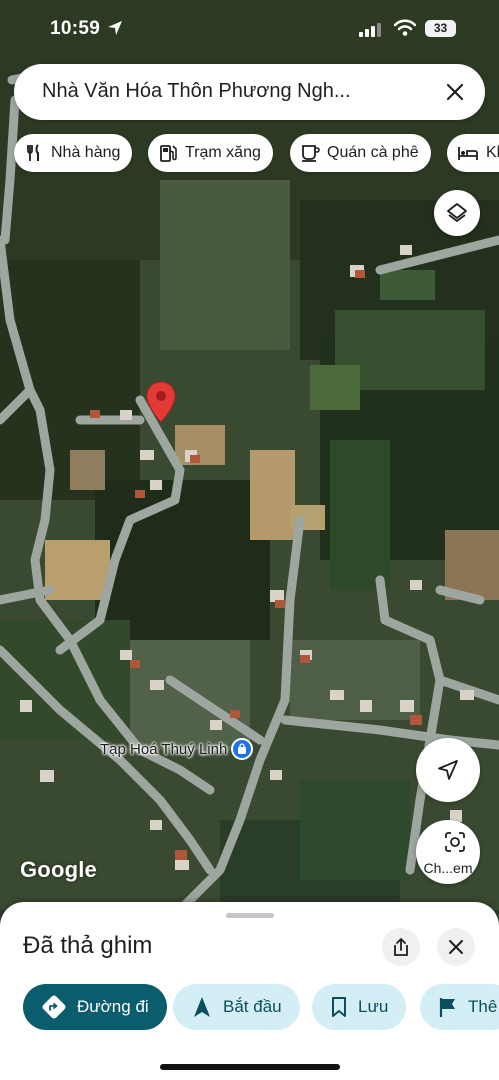 The width and height of the screenshot is (499, 1080). What do you see at coordinates (440, 28) in the screenshot?
I see `battery-indicator: 33` at bounding box center [440, 28].